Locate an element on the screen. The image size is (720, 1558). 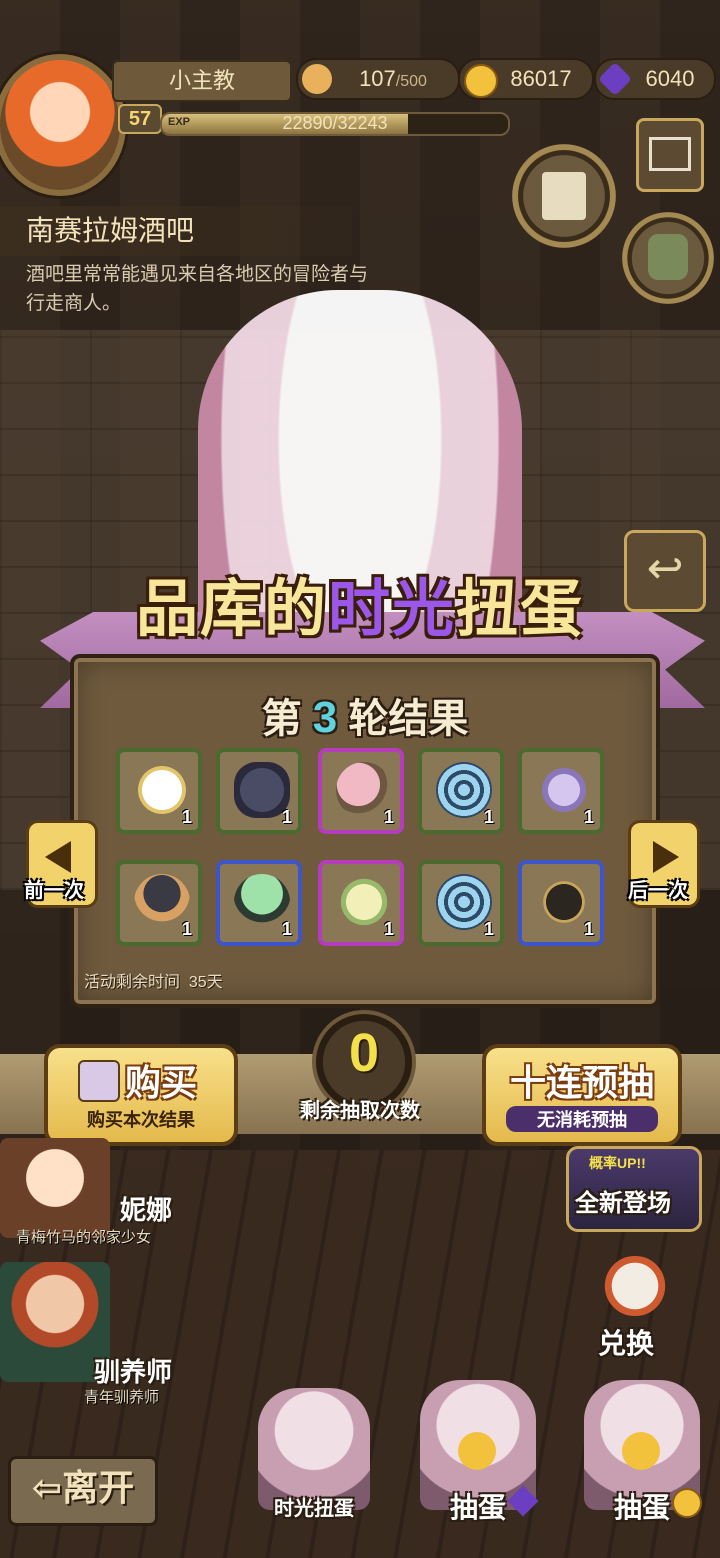
gem-value: 6040 is located at coordinates (670, 78).